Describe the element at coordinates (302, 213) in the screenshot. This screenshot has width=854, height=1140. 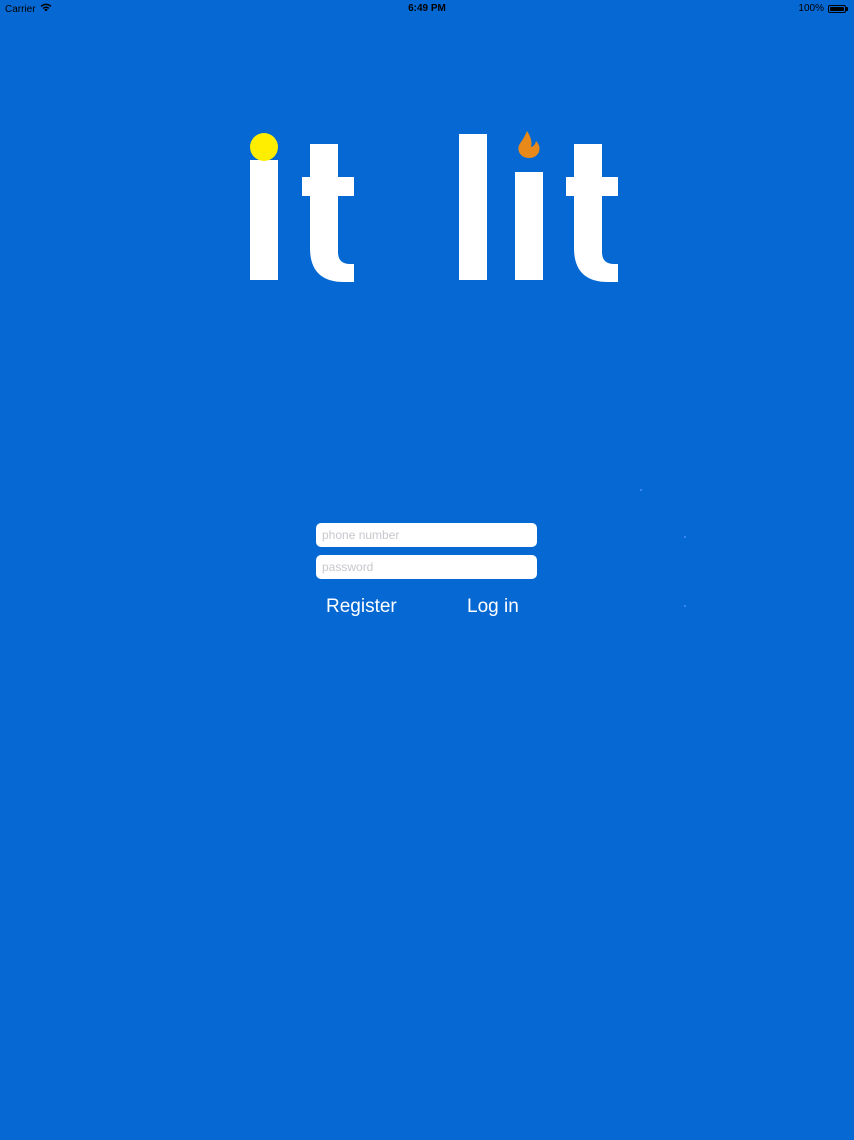
I see `logo-word-it` at that location.